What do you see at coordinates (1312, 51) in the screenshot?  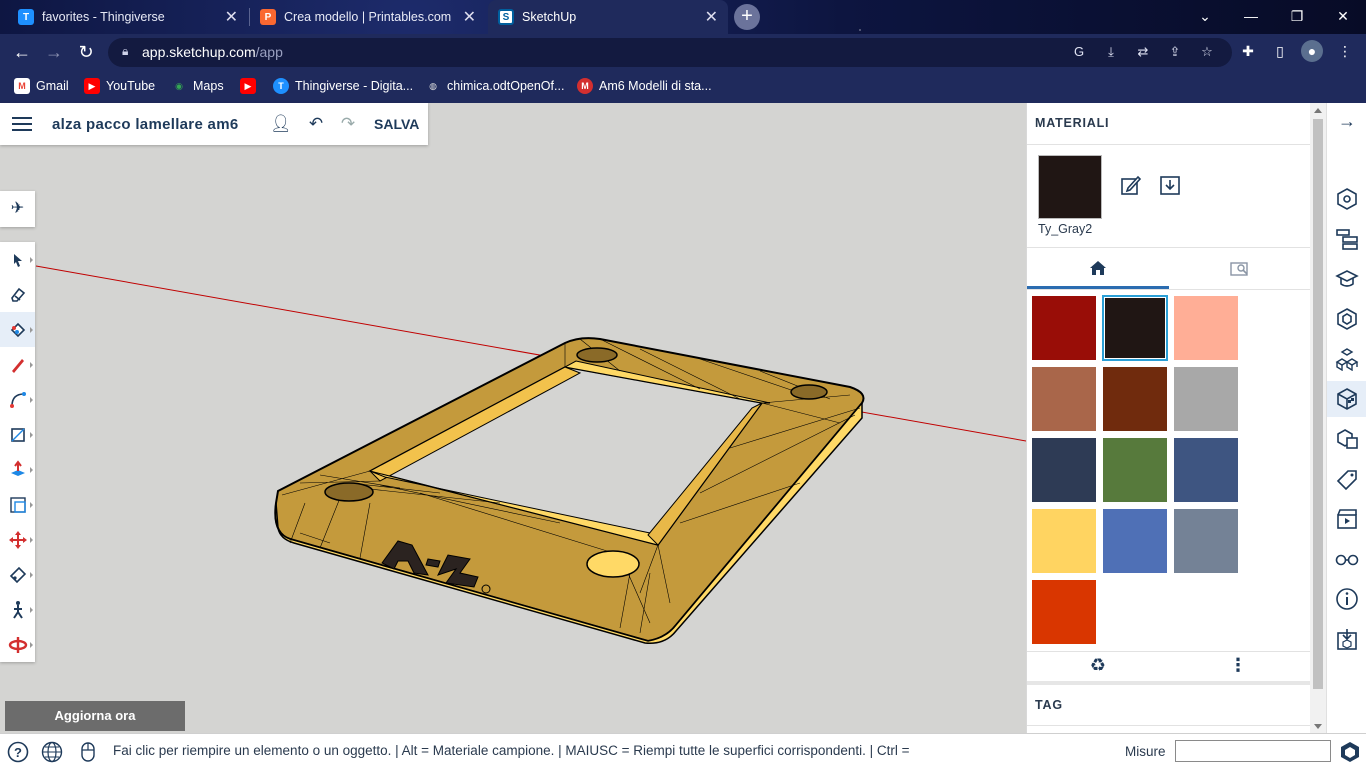 I see `avatar: ●` at bounding box center [1312, 51].